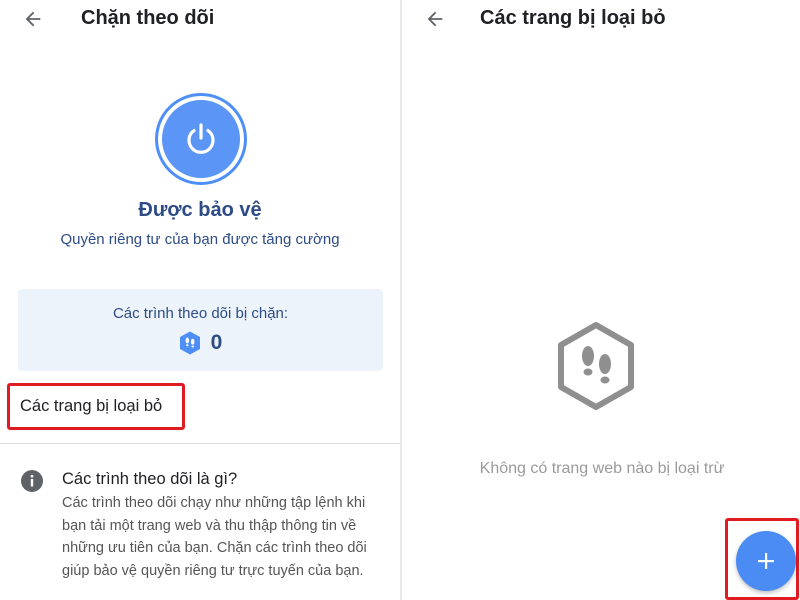  Describe the element at coordinates (96, 406) in the screenshot. I see `excluded-sites-item: Các trang bị loại bỏ` at that location.